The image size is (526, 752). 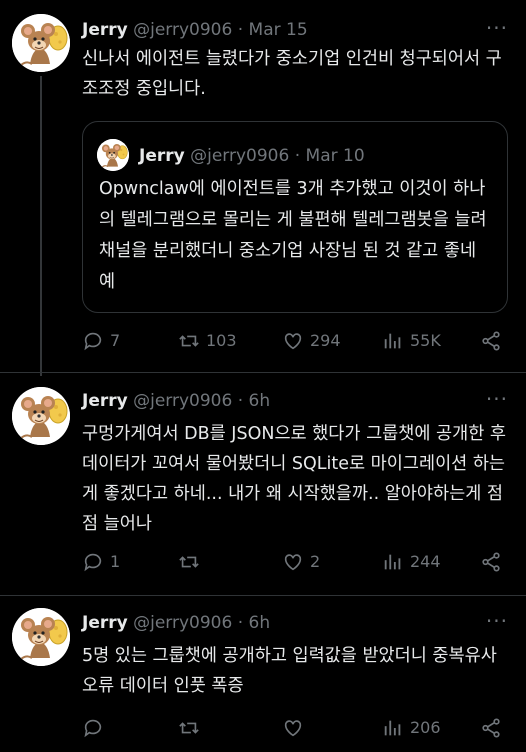 I want to click on like-button: 294, so click(x=311, y=341).